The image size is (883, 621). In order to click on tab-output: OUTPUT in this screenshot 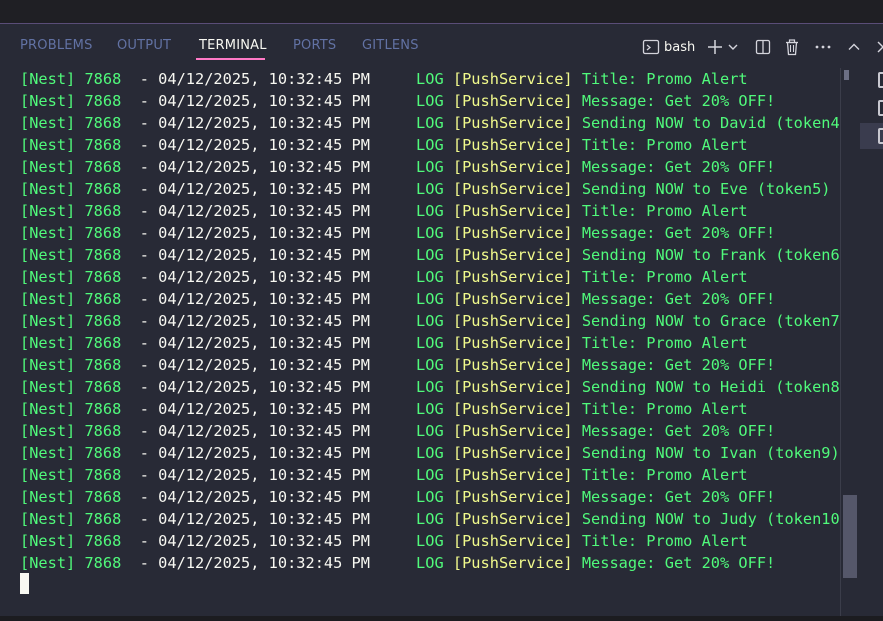, I will do `click(144, 45)`.